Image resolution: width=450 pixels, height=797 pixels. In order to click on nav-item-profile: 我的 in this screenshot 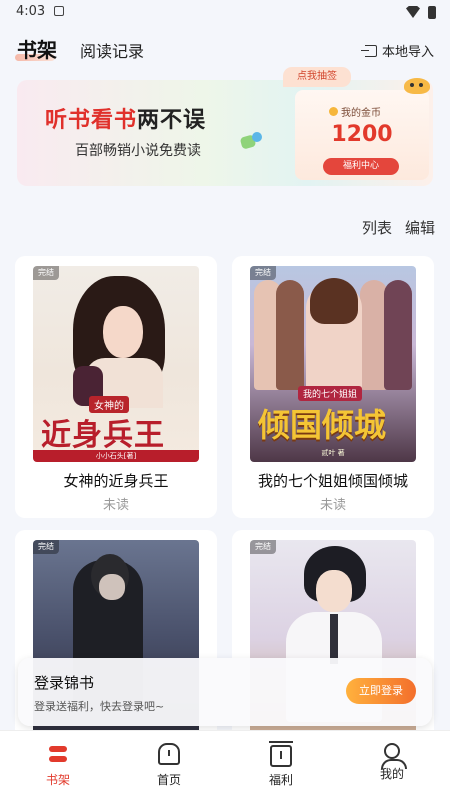, I will do `click(392, 760)`.